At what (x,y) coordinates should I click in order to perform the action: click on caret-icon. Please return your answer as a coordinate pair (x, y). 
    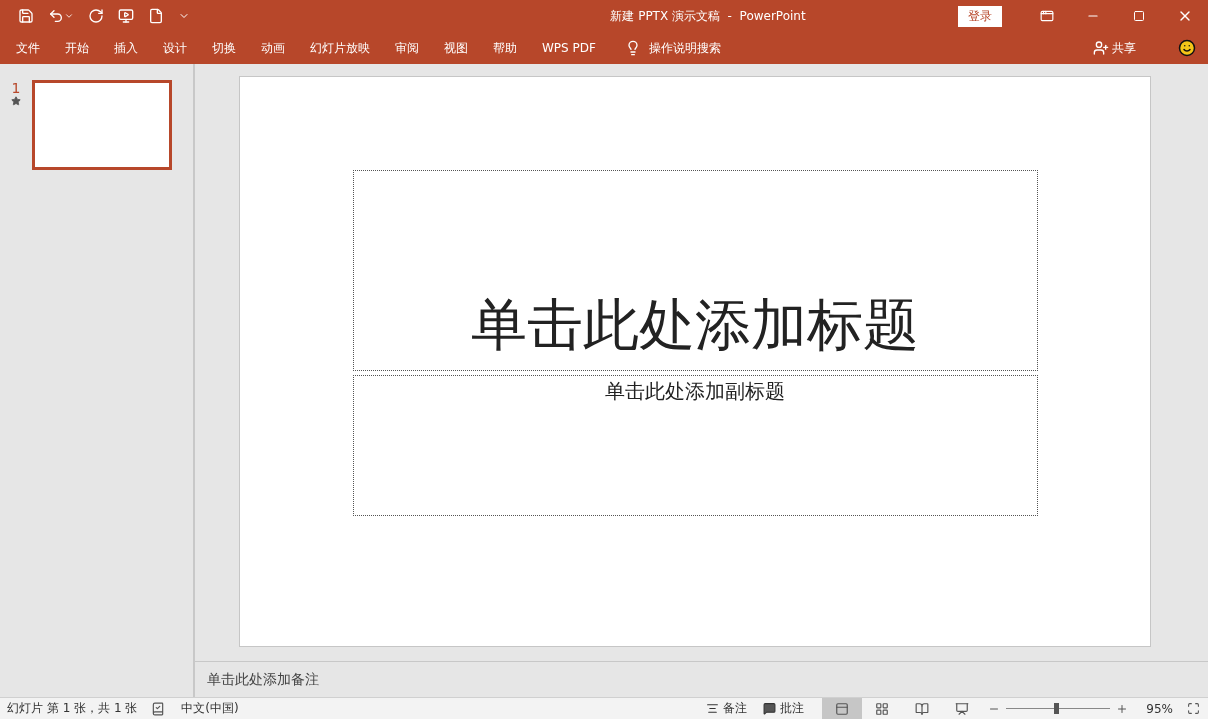
    Looking at the image, I should click on (69, 16).